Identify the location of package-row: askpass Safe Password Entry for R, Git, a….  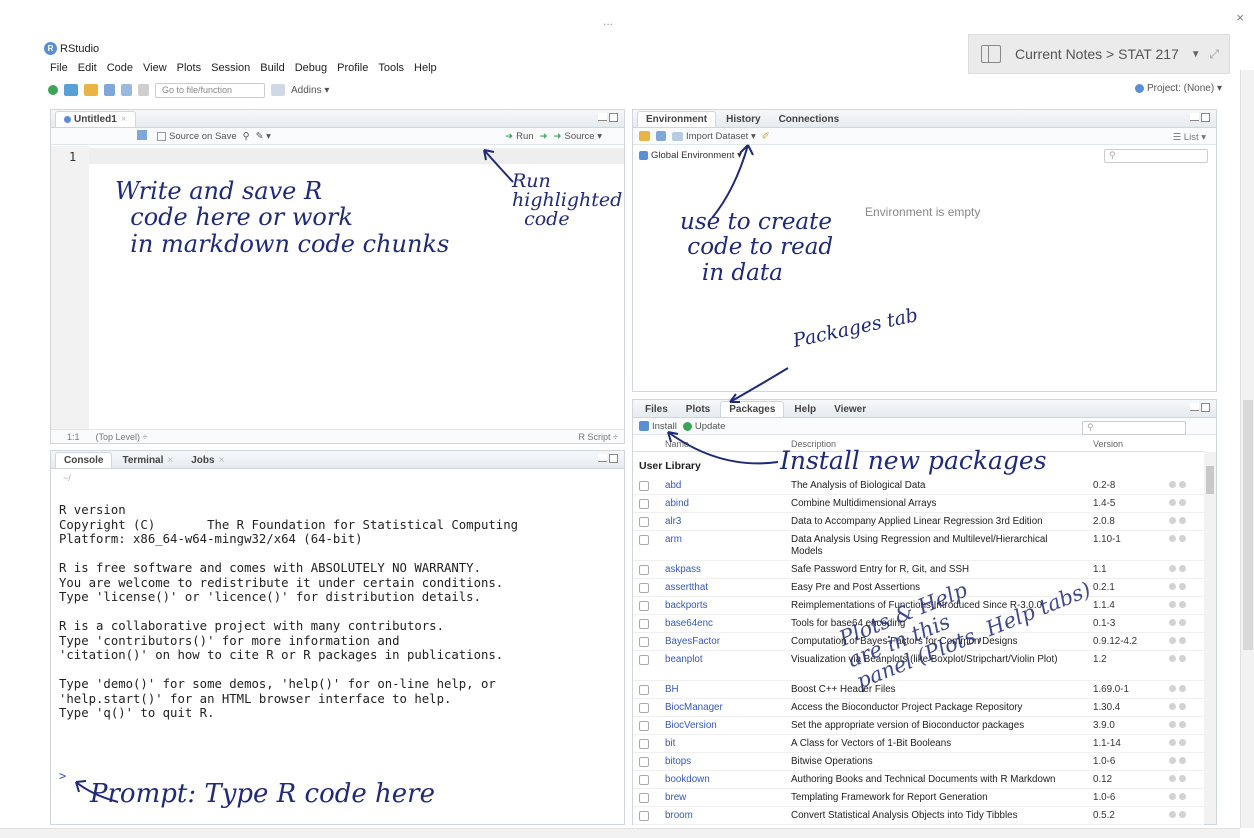
(918, 570).